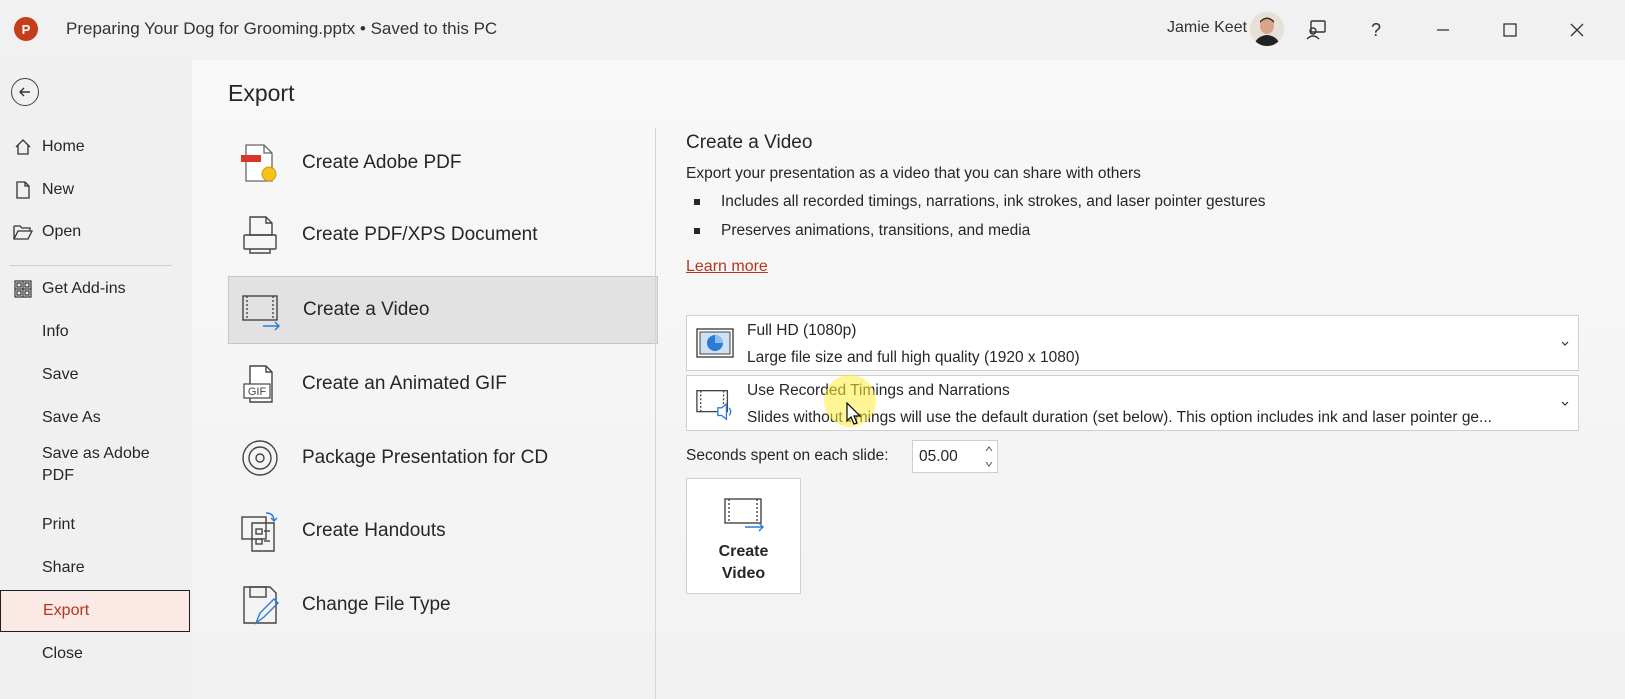 Image resolution: width=1625 pixels, height=699 pixels. I want to click on export-option-package-for-cd: Package Presentation for CD, so click(443, 458).